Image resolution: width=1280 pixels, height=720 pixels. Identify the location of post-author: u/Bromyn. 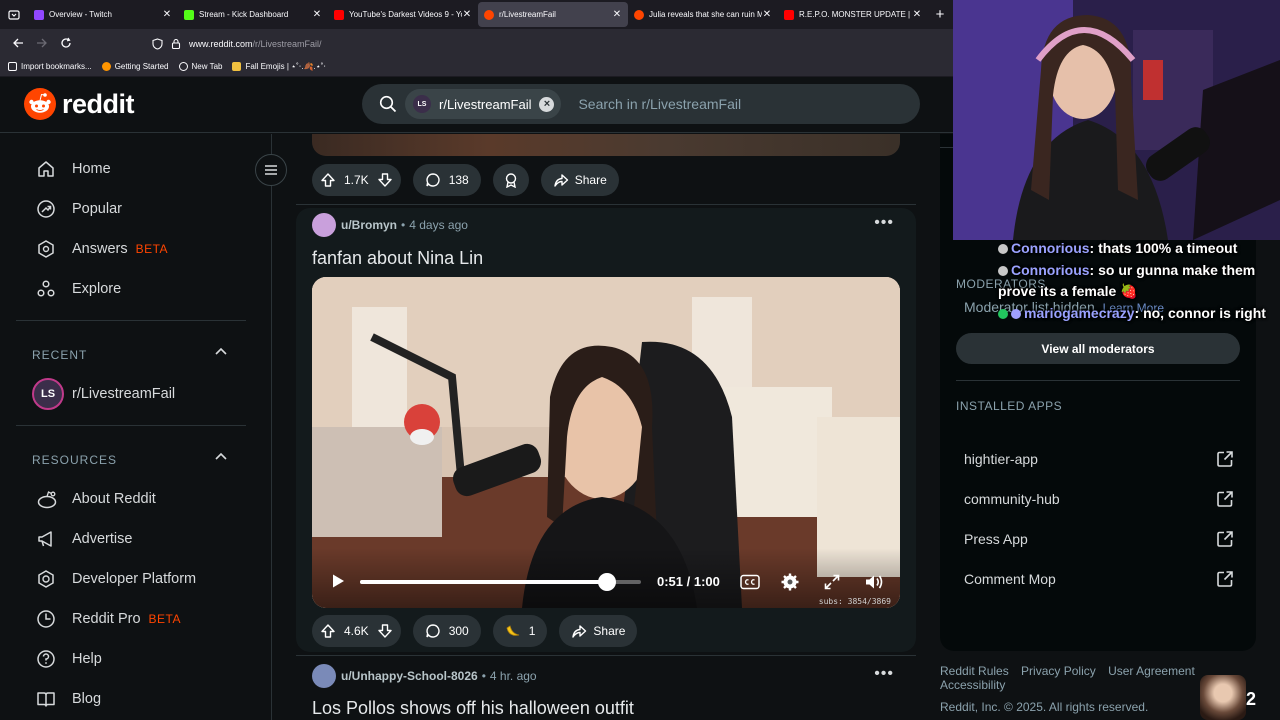
(369, 225).